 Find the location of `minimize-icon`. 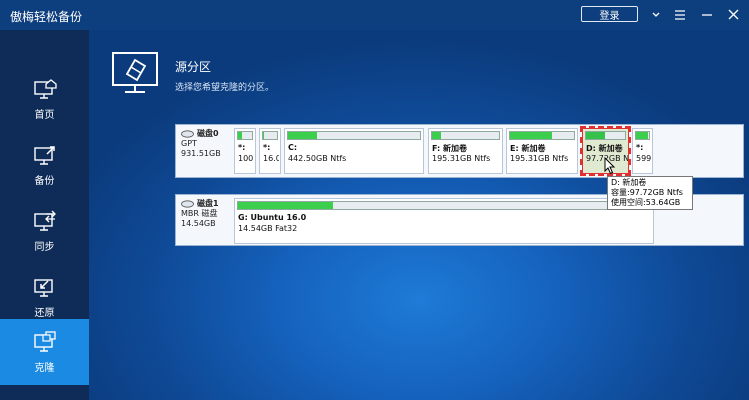

minimize-icon is located at coordinates (707, 15).